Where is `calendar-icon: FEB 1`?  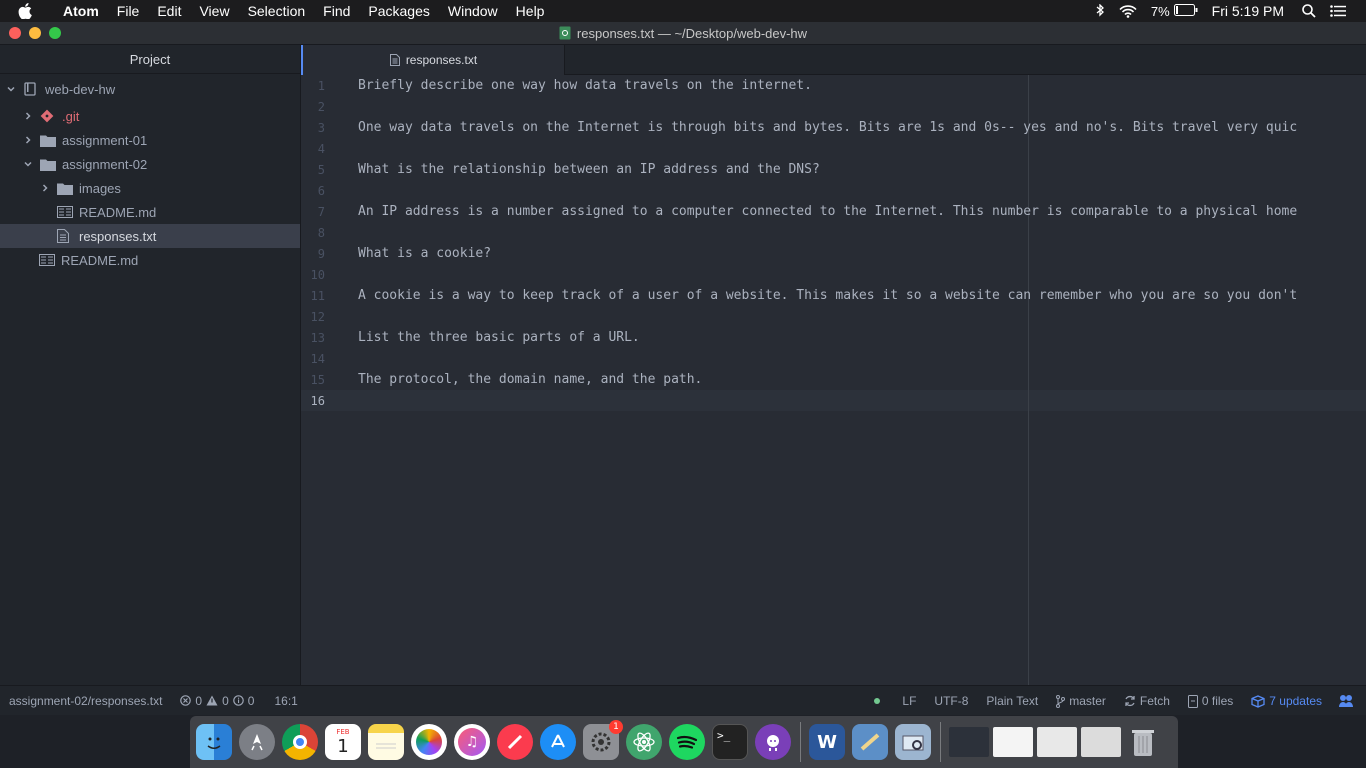 calendar-icon: FEB 1 is located at coordinates (343, 742).